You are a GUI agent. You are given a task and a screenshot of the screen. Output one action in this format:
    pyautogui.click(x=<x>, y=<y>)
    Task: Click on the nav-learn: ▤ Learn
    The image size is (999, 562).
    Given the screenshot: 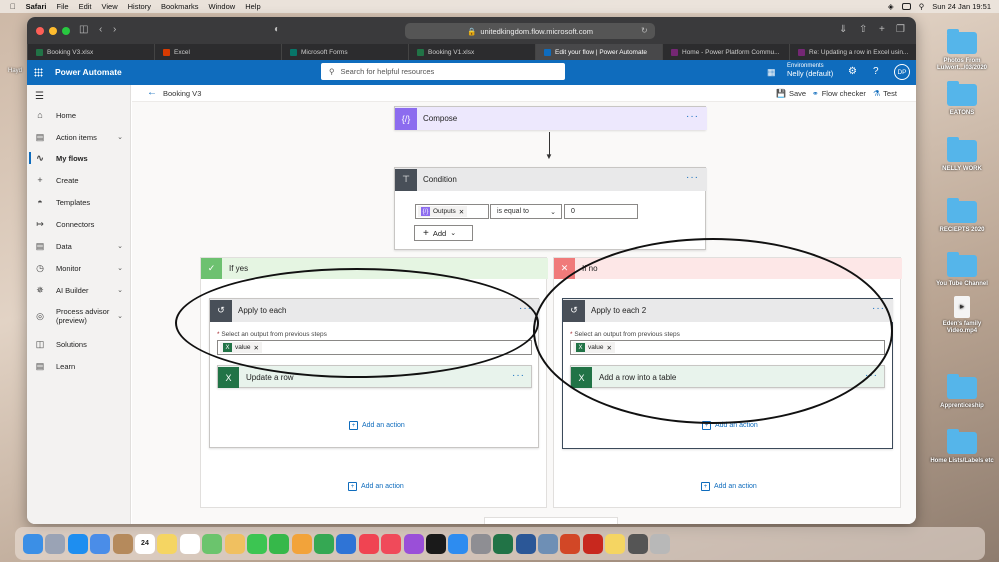 What is the action you would take?
    pyautogui.click(x=79, y=366)
    